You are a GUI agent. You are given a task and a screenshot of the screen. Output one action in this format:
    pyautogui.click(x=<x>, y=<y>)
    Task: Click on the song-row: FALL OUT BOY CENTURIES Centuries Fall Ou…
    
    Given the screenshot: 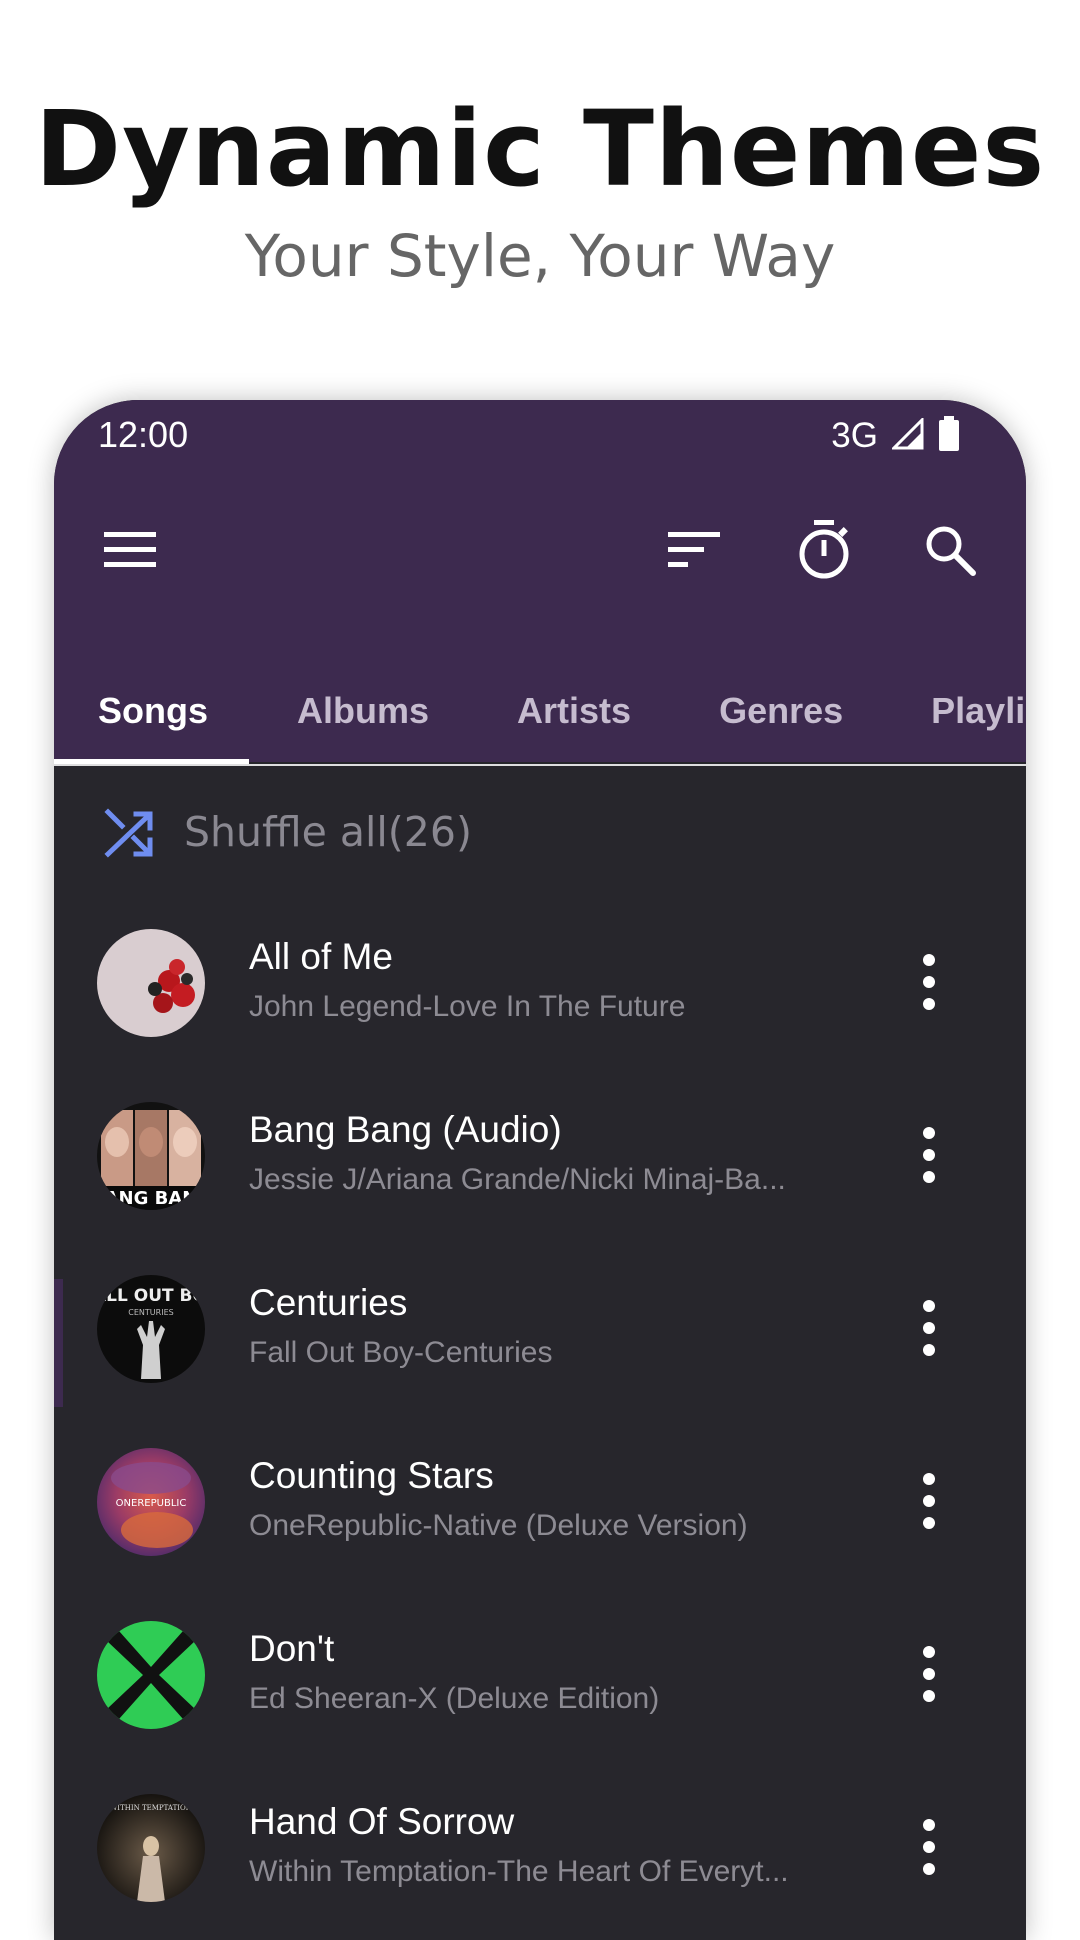 What is the action you would take?
    pyautogui.click(x=540, y=1330)
    